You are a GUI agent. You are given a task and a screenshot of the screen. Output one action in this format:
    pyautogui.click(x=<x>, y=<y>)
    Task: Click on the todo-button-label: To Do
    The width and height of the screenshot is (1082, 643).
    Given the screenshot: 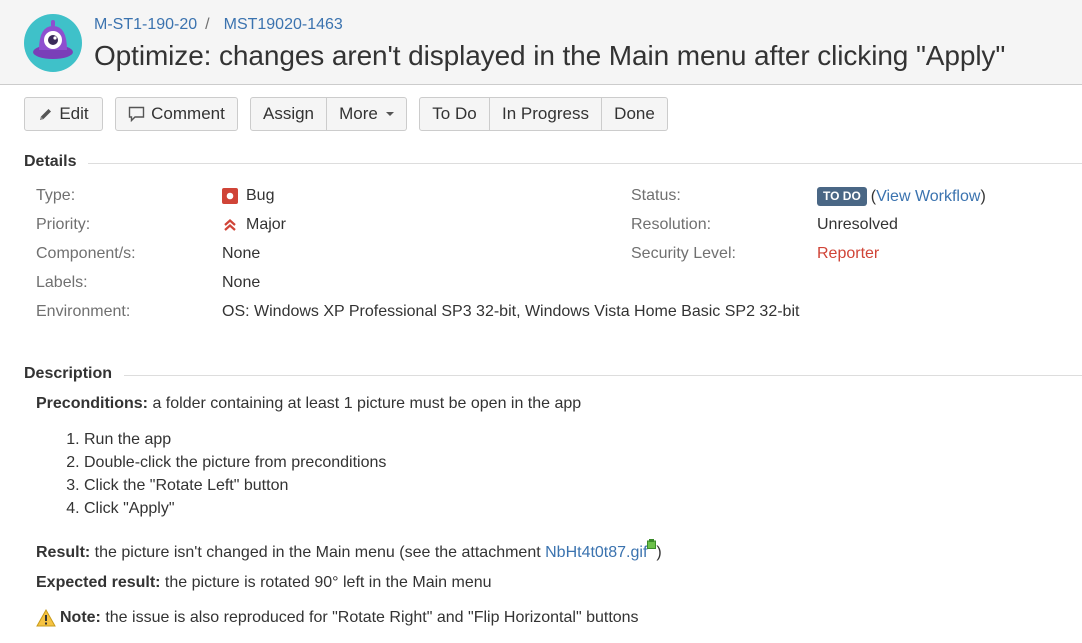 What is the action you would take?
    pyautogui.click(x=454, y=113)
    